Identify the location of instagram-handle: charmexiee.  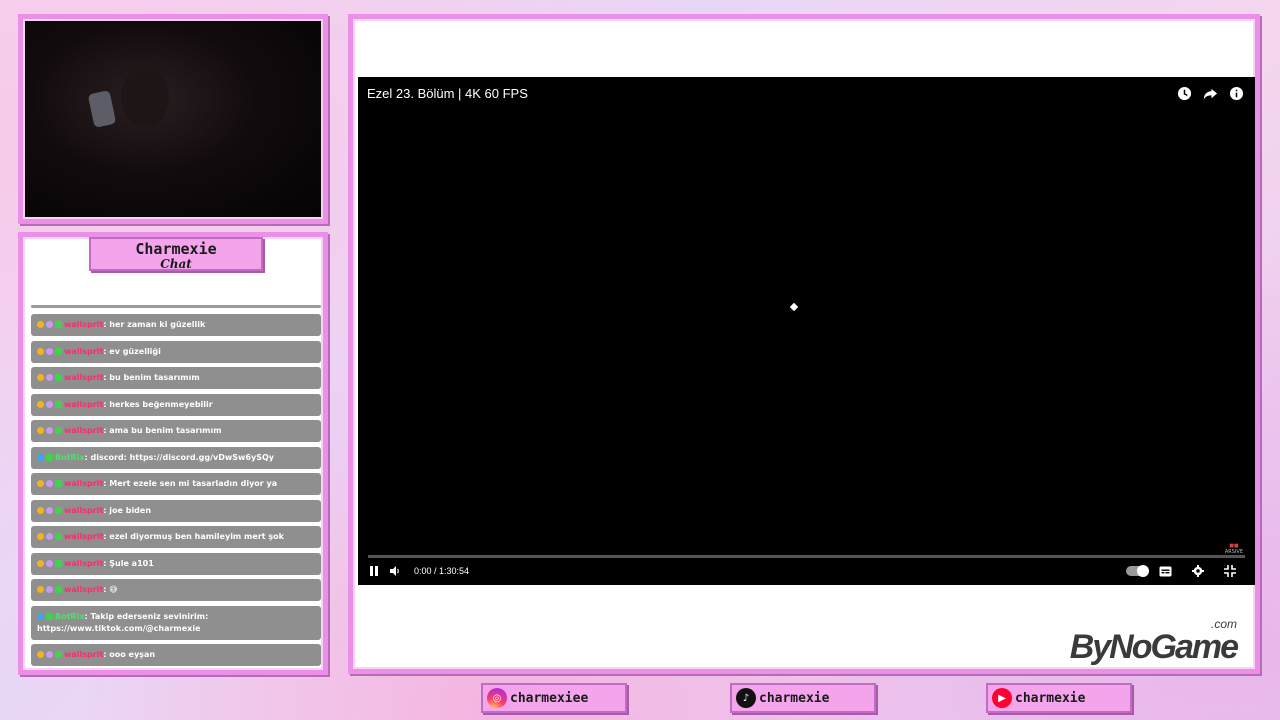
(549, 698).